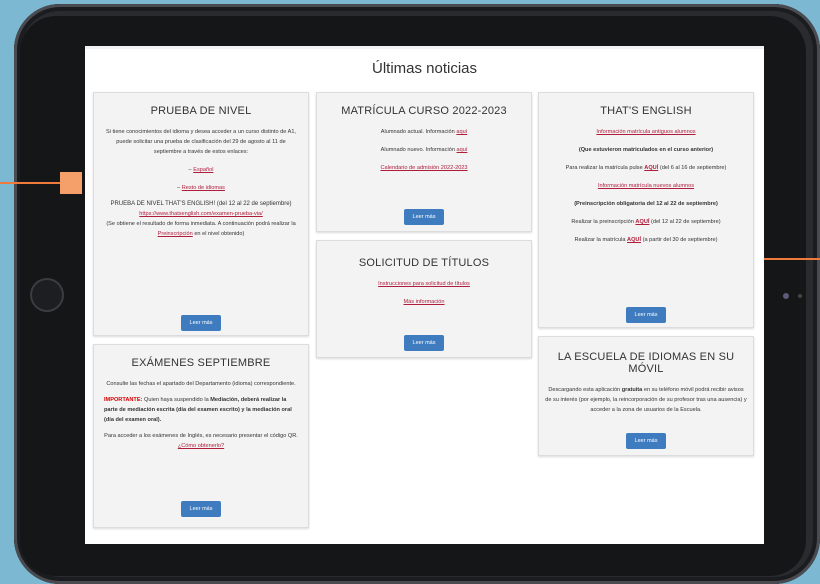  Describe the element at coordinates (123, 400) in the screenshot. I see `importante-label: IMPORTANTE:` at that location.